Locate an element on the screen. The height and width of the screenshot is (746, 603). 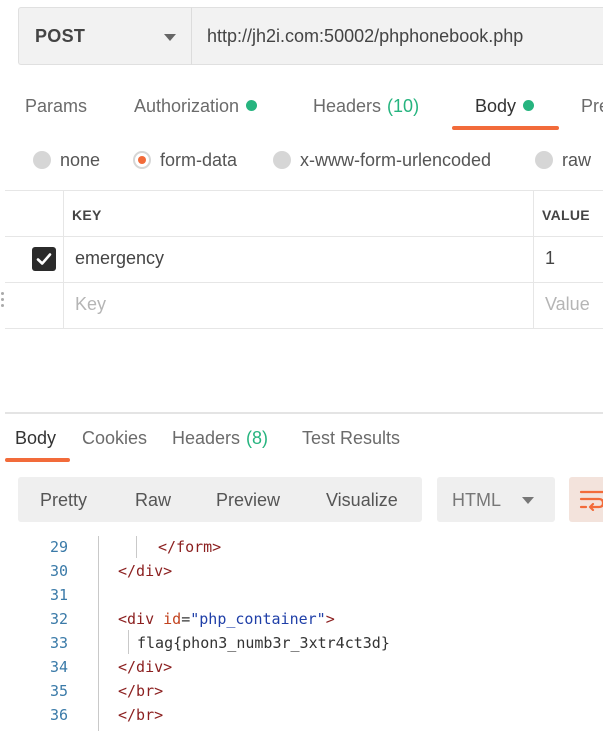
line-number: 32 is located at coordinates (58, 619).